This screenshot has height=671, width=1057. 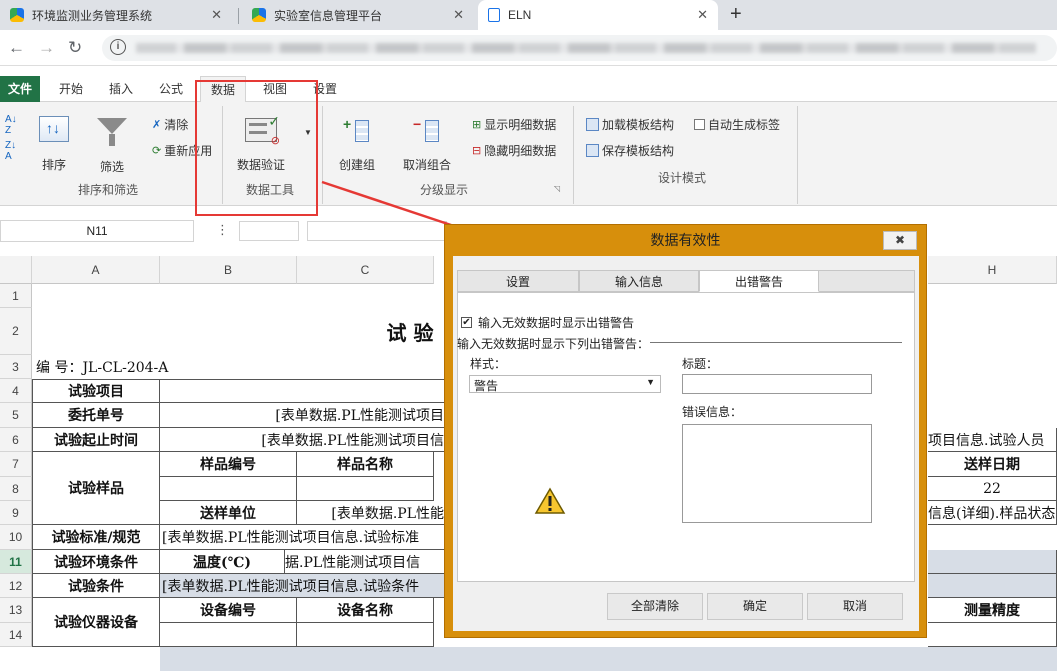 What do you see at coordinates (228, 513) in the screenshot?
I see `header-delivery-unit: 送样单位` at bounding box center [228, 513].